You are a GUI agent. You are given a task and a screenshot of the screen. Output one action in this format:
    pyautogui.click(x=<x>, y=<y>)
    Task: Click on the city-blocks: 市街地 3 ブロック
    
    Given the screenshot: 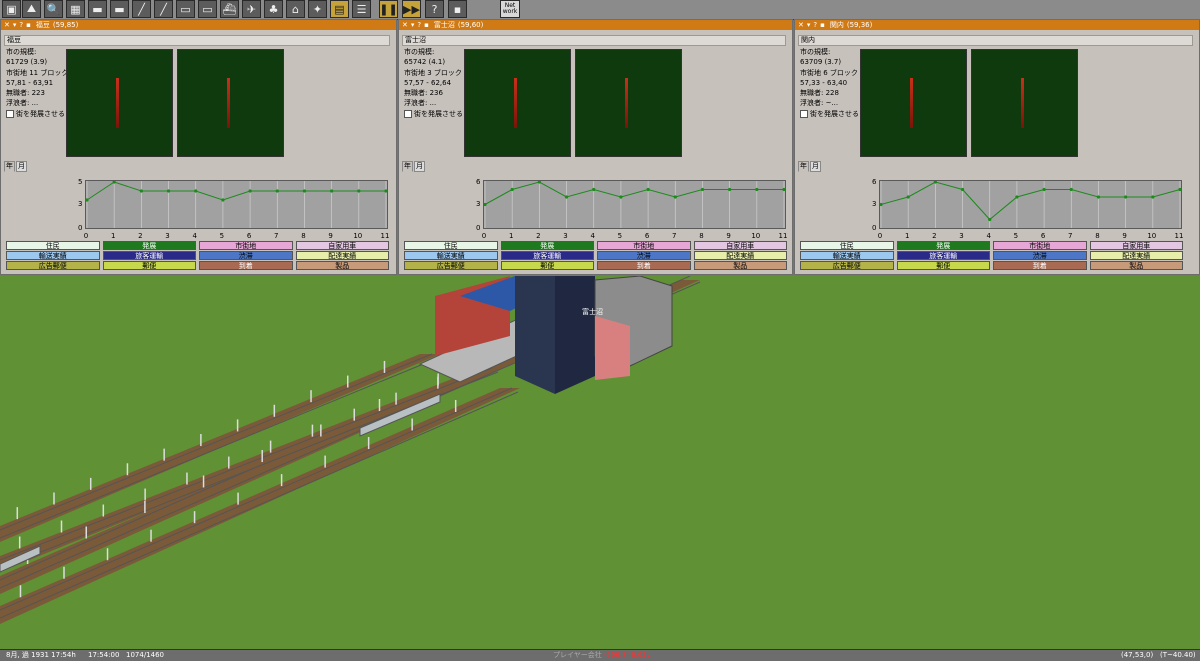 What is the action you would take?
    pyautogui.click(x=433, y=72)
    